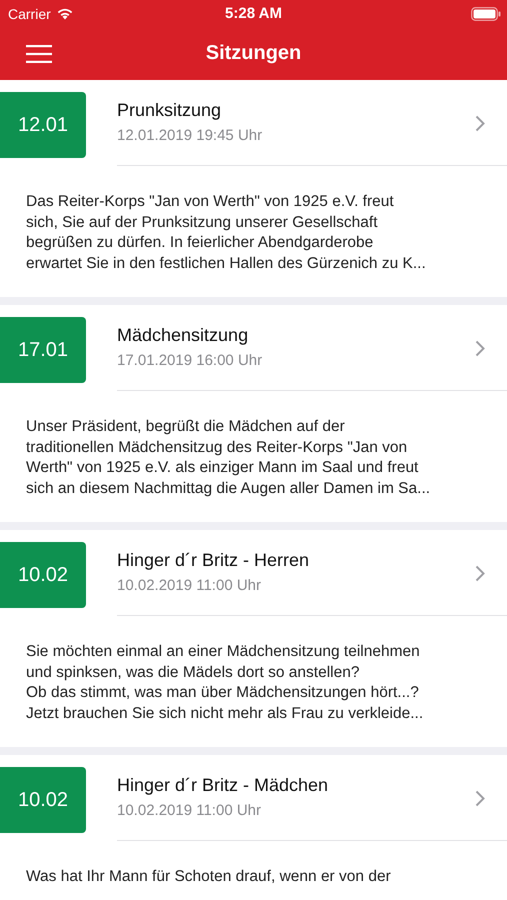 This screenshot has width=507, height=900. I want to click on status-time: 5:28 AM, so click(253, 13).